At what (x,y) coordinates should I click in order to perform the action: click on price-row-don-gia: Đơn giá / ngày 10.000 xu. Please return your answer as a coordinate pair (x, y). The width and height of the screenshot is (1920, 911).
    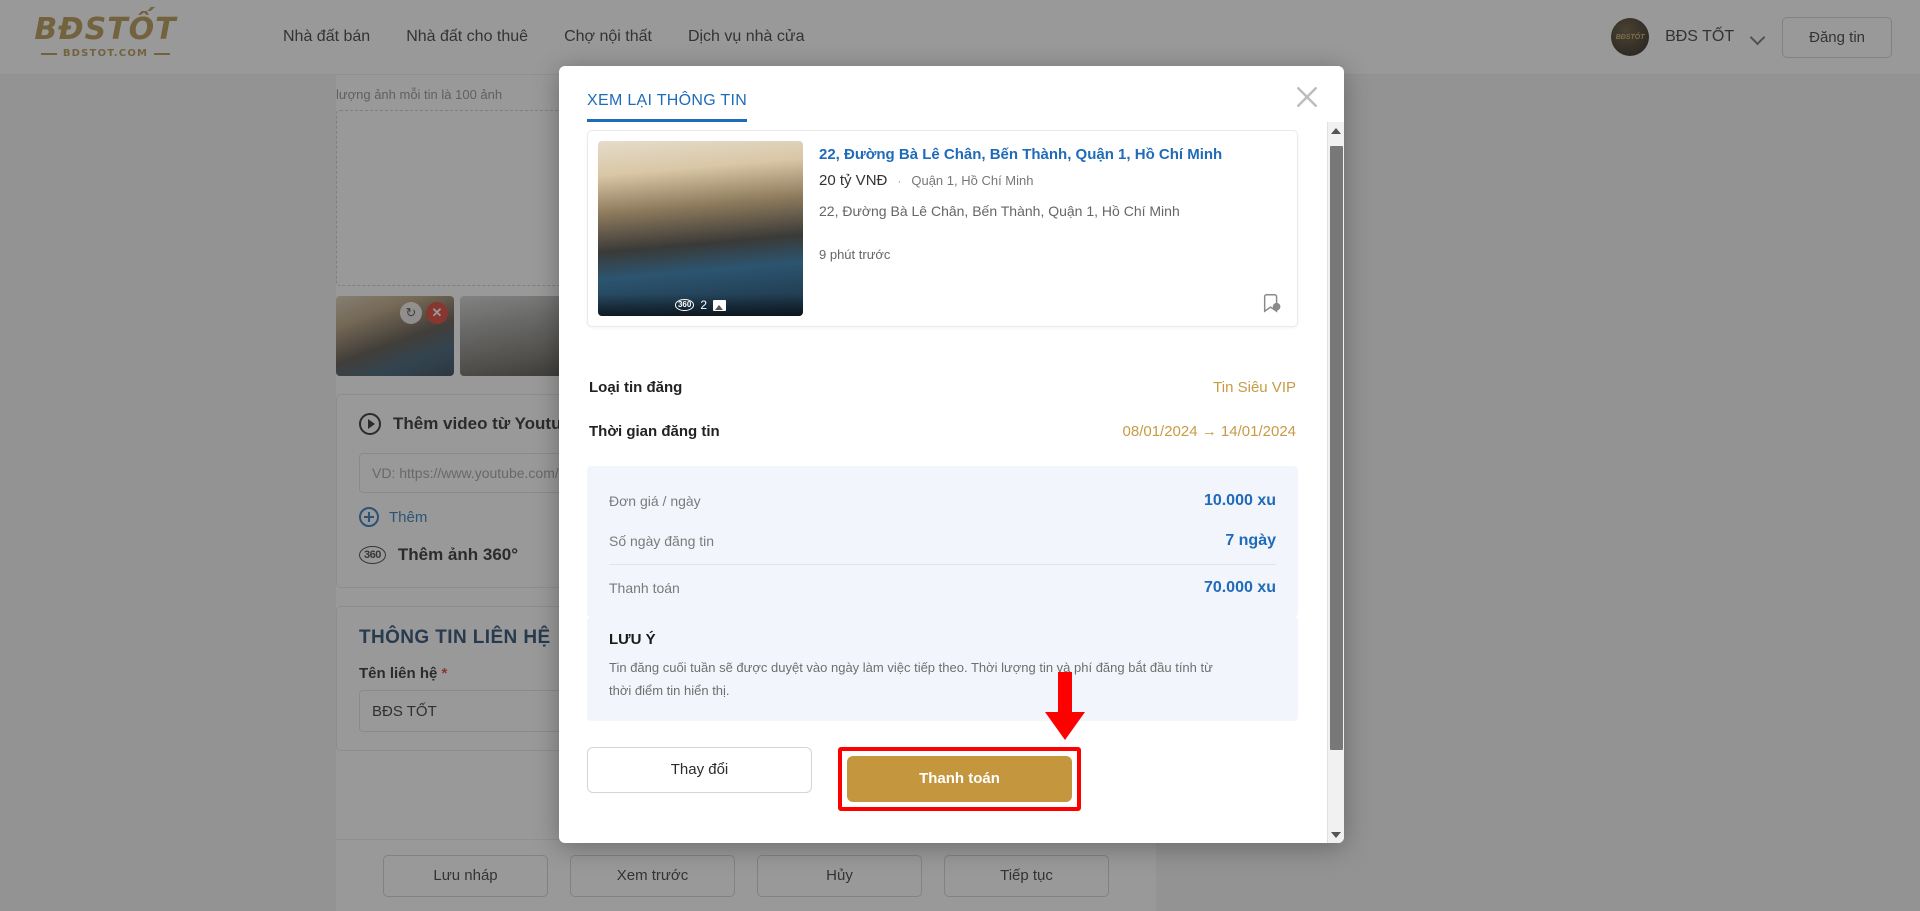
    Looking at the image, I should click on (942, 504).